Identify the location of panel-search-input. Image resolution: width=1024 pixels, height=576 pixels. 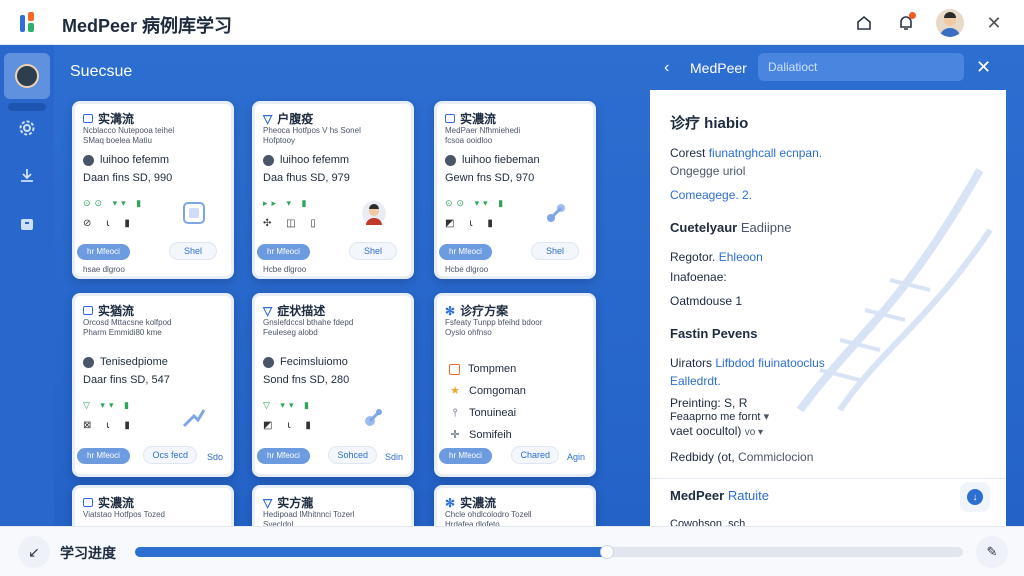
(861, 67).